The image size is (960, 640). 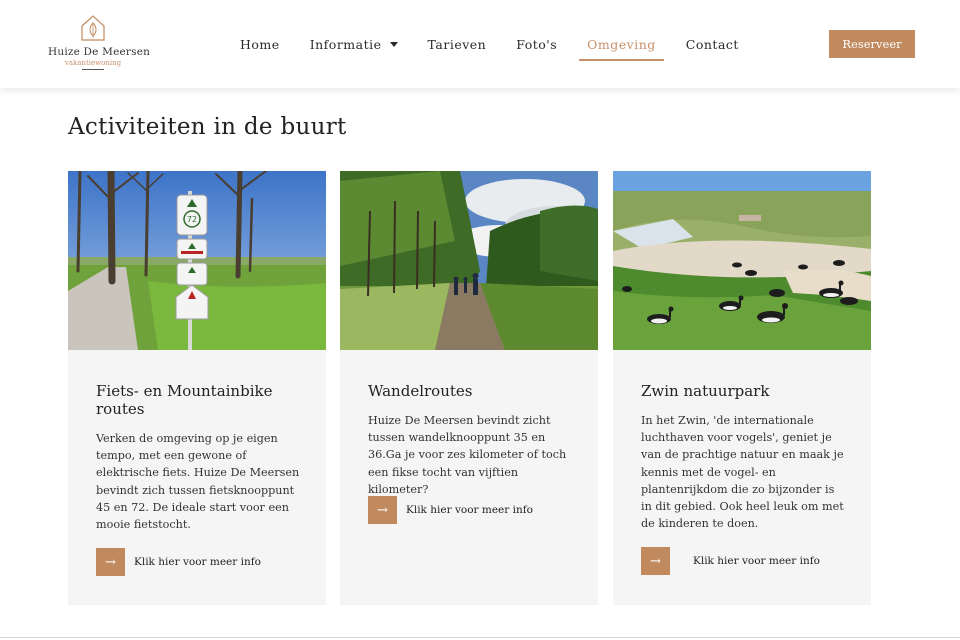 What do you see at coordinates (93, 28) in the screenshot?
I see `house-leaf-icon` at bounding box center [93, 28].